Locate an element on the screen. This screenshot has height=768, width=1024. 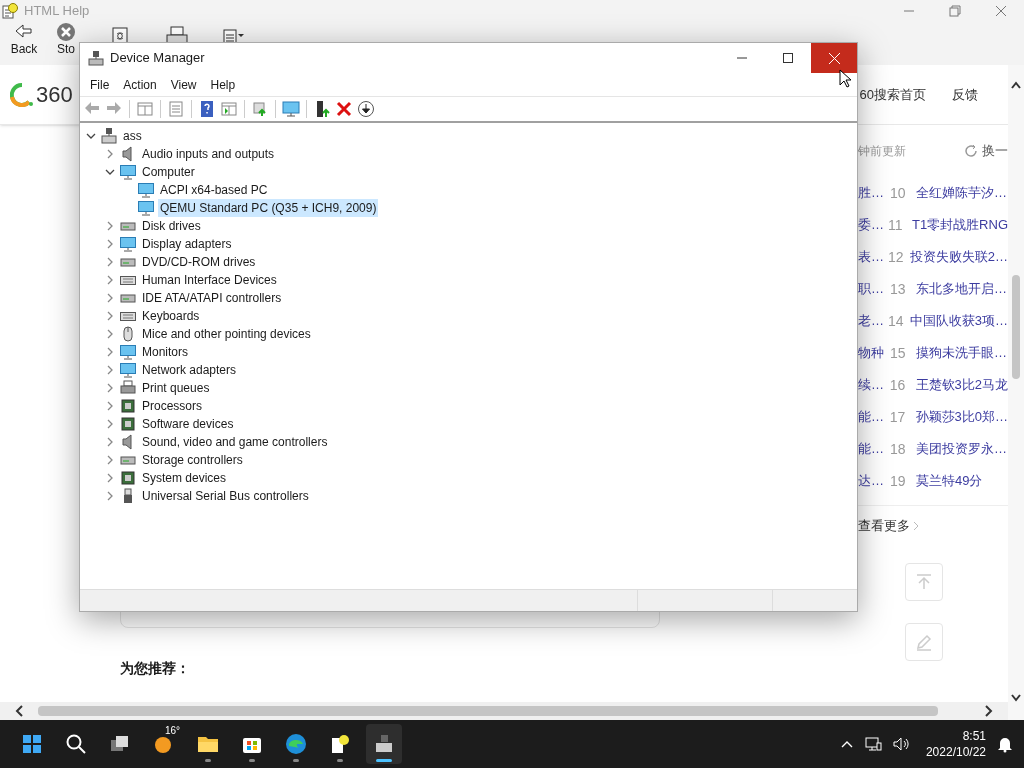
nav-link: 60搜索首页 is located at coordinates (892, 94).